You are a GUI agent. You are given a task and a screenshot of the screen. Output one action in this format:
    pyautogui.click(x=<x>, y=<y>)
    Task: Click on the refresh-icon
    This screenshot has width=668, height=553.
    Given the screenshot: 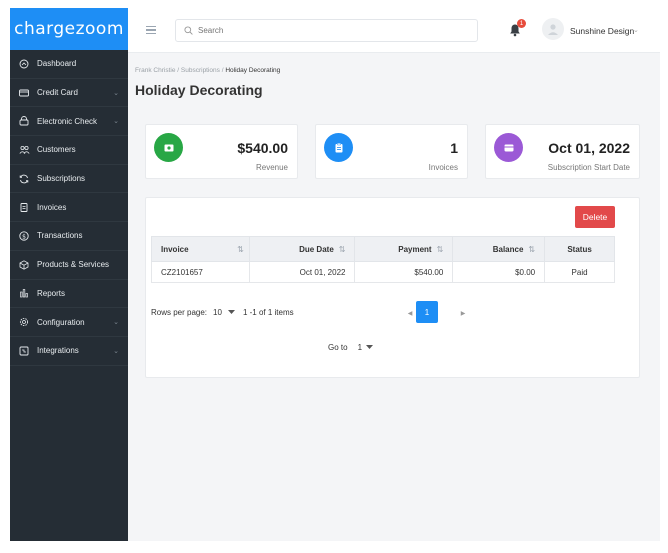 What is the action you would take?
    pyautogui.click(x=24, y=179)
    